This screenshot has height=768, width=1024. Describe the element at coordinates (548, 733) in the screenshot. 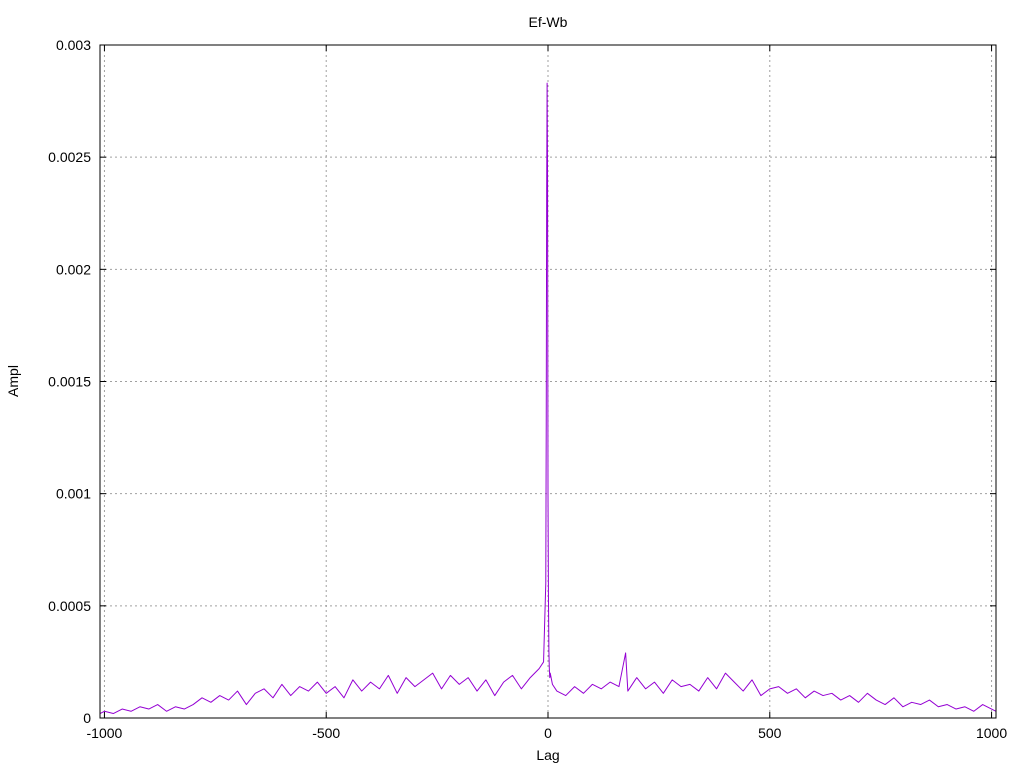

I see `x-tick-label: 0` at that location.